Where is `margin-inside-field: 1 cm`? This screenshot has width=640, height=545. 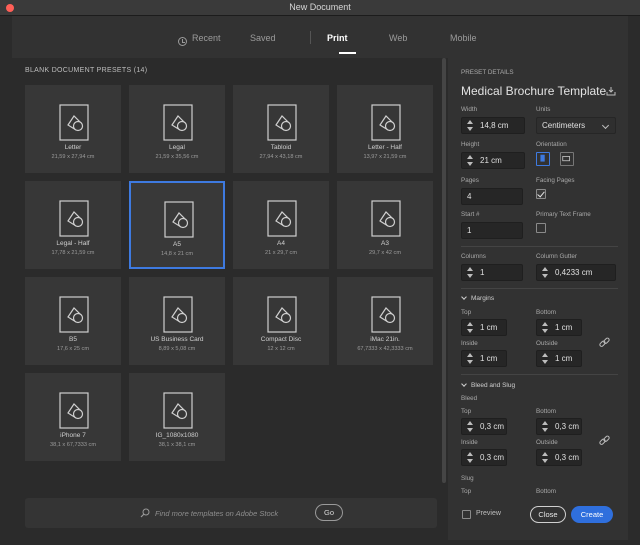 margin-inside-field: 1 cm is located at coordinates (484, 358).